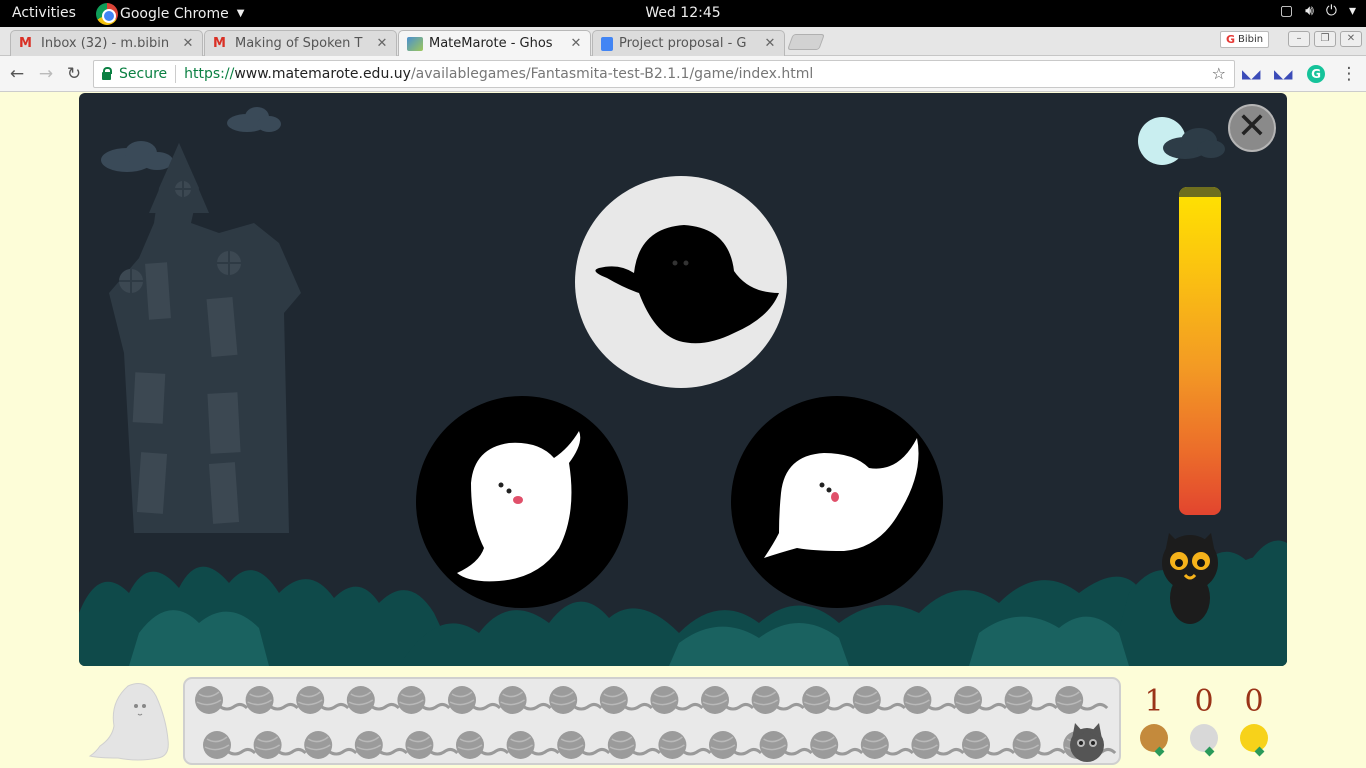 Image resolution: width=1366 pixels, height=768 pixels. What do you see at coordinates (1231, 39) in the screenshot?
I see `profile-icon: G` at bounding box center [1231, 39].